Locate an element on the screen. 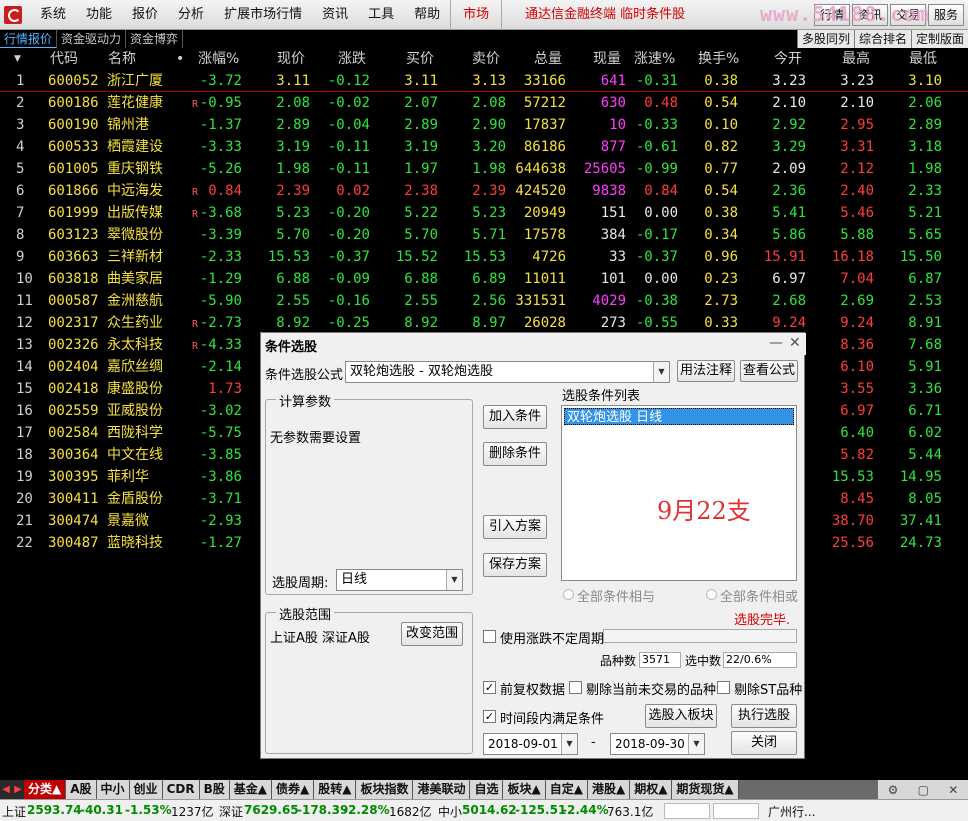  header-change-pct: 涨幅% is located at coordinates (218, 59).